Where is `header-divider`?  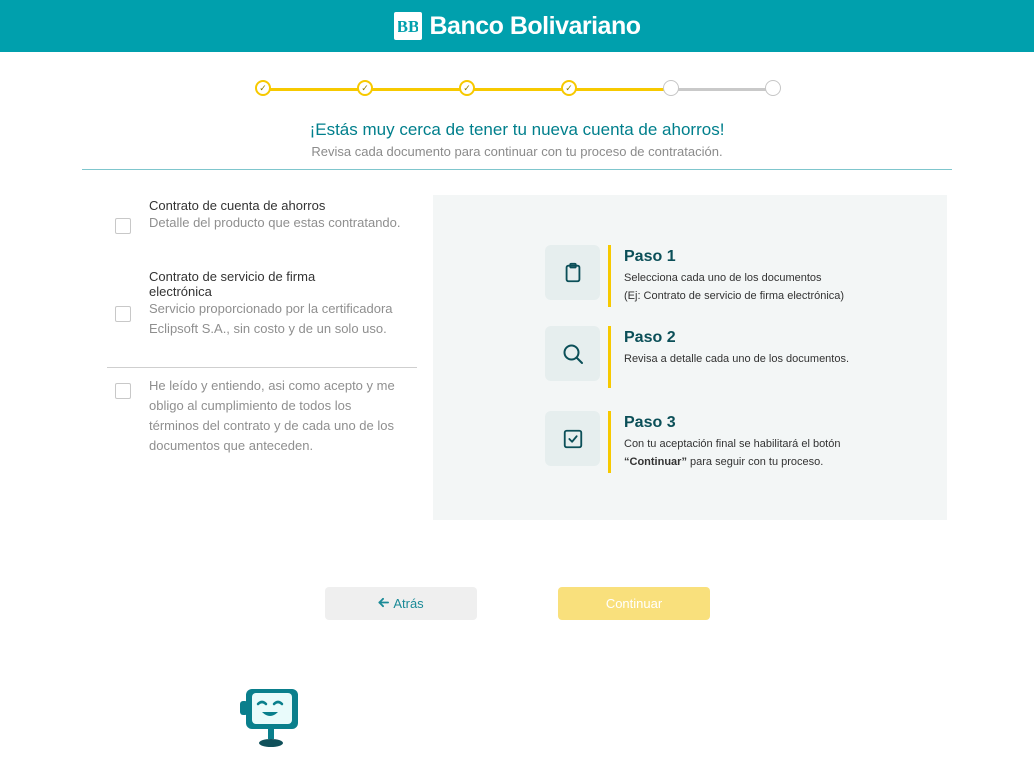 header-divider is located at coordinates (517, 169).